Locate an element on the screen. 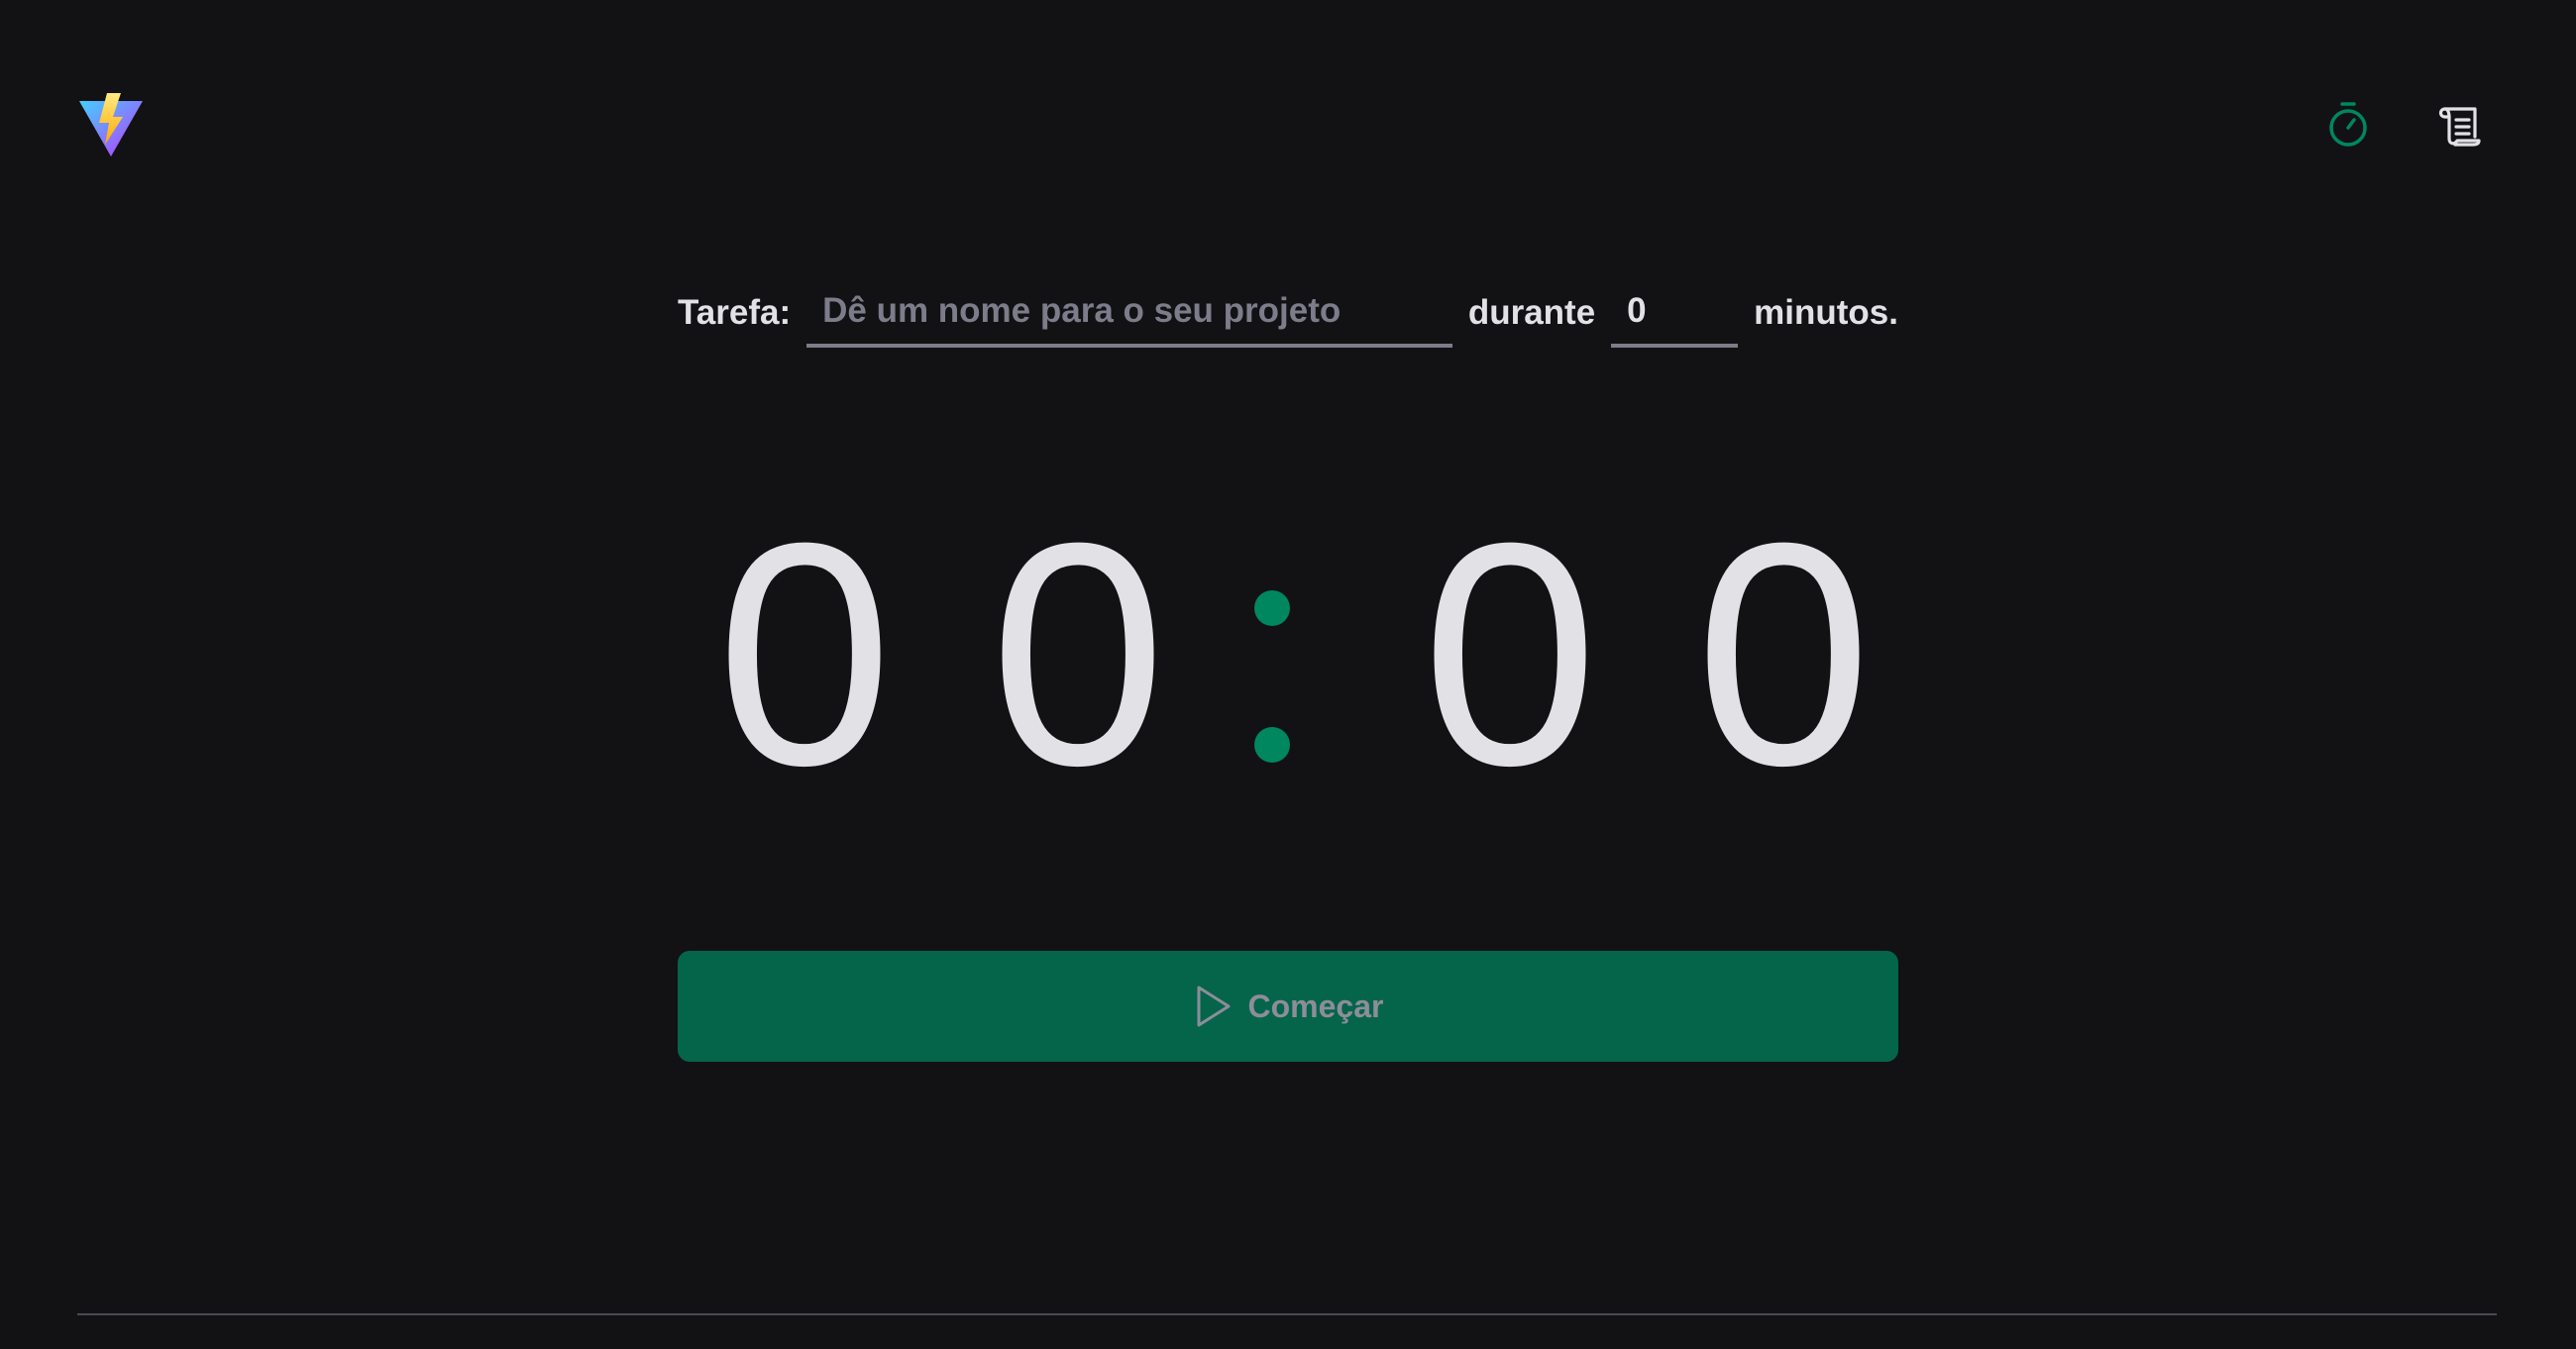 This screenshot has width=2576, height=1349. seconds-ones-digit: 0 is located at coordinates (1783, 654).